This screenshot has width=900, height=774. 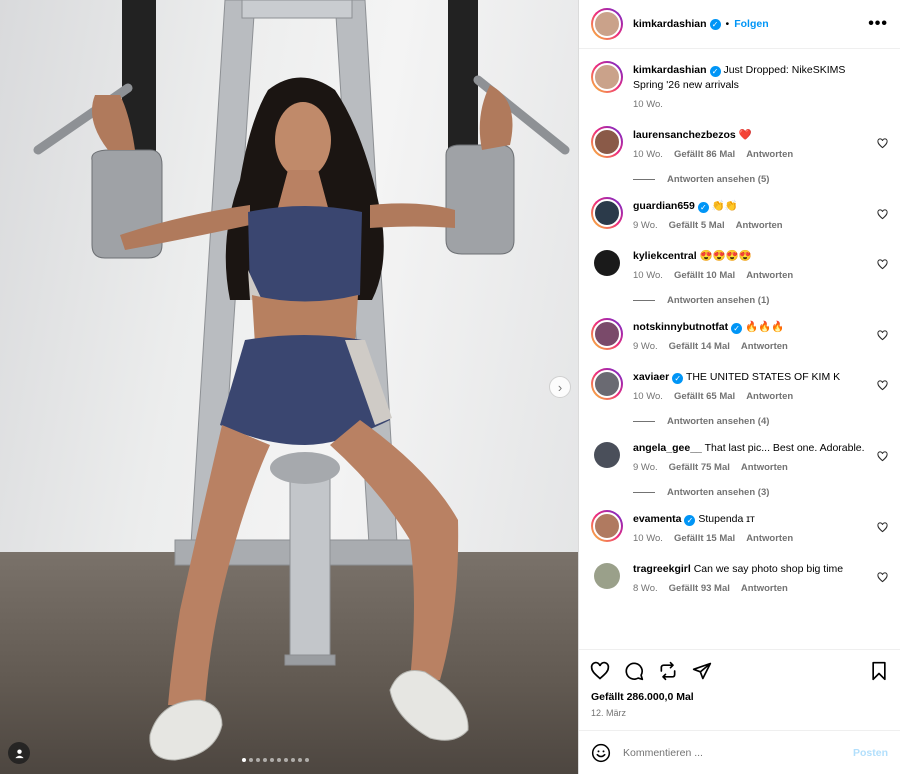 What do you see at coordinates (651, 377) in the screenshot?
I see `commenter-username: xaviaer` at bounding box center [651, 377].